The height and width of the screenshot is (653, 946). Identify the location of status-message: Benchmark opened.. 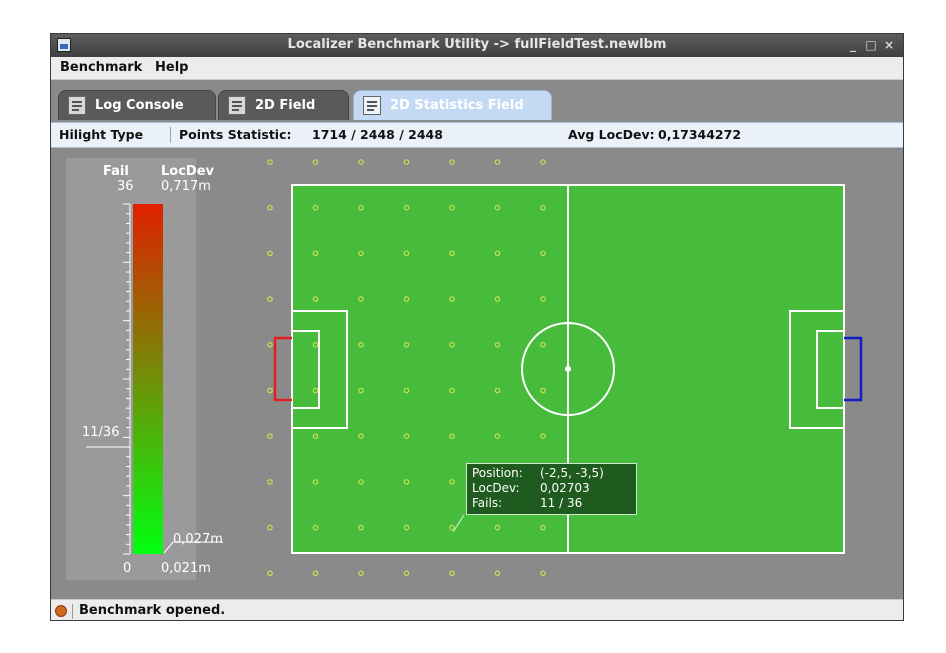
(152, 610).